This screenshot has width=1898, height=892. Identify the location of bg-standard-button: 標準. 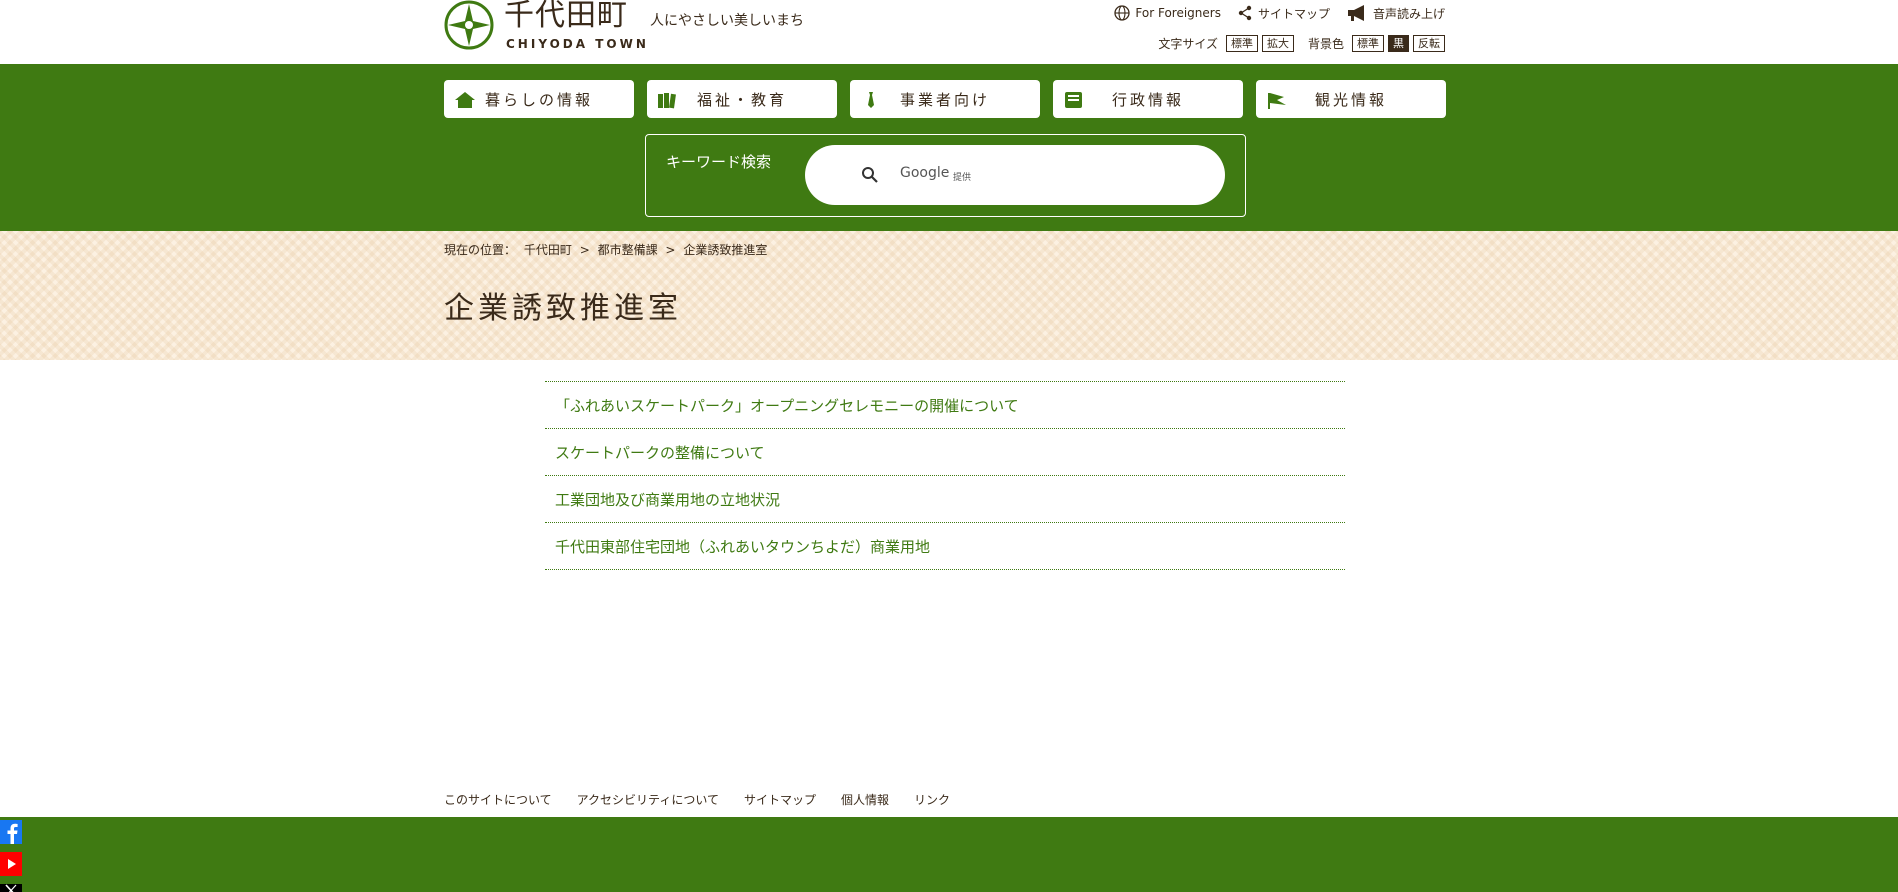
(1368, 43).